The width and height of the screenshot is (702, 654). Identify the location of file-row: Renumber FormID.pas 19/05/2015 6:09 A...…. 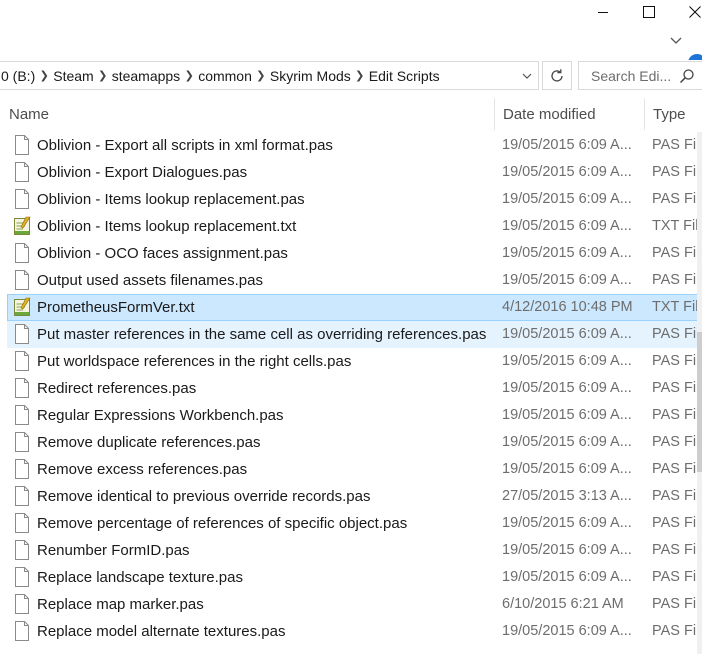
(351, 550).